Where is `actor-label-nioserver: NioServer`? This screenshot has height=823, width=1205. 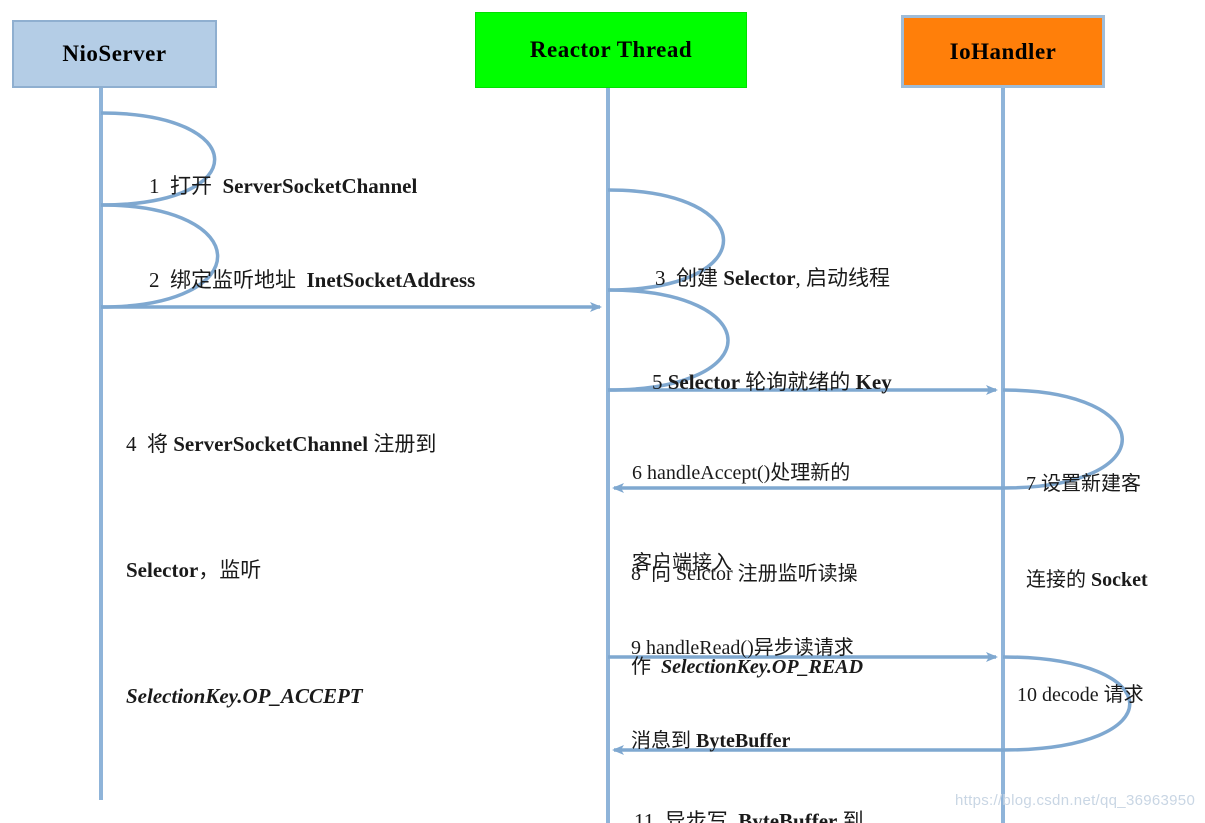 actor-label-nioserver: NioServer is located at coordinates (114, 53).